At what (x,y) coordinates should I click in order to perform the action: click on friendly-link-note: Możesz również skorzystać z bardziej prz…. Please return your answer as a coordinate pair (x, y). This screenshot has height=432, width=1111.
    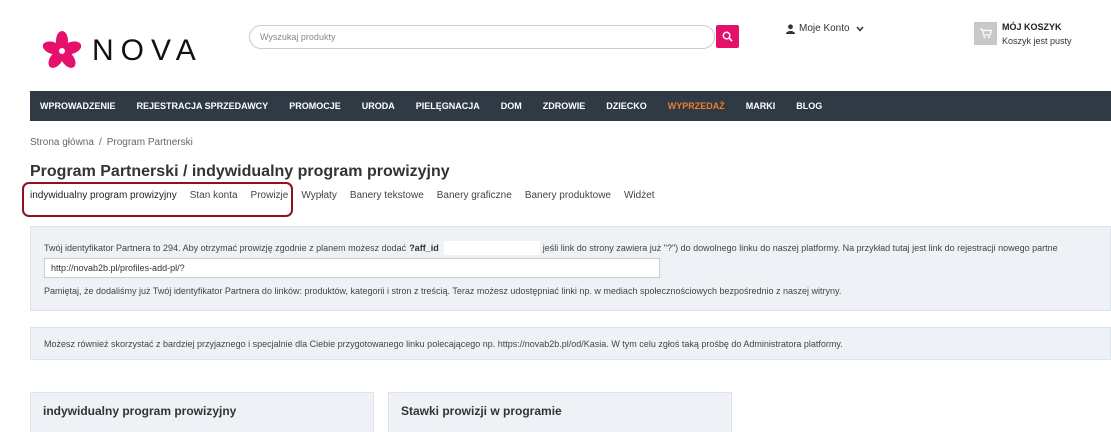
    Looking at the image, I should click on (443, 344).